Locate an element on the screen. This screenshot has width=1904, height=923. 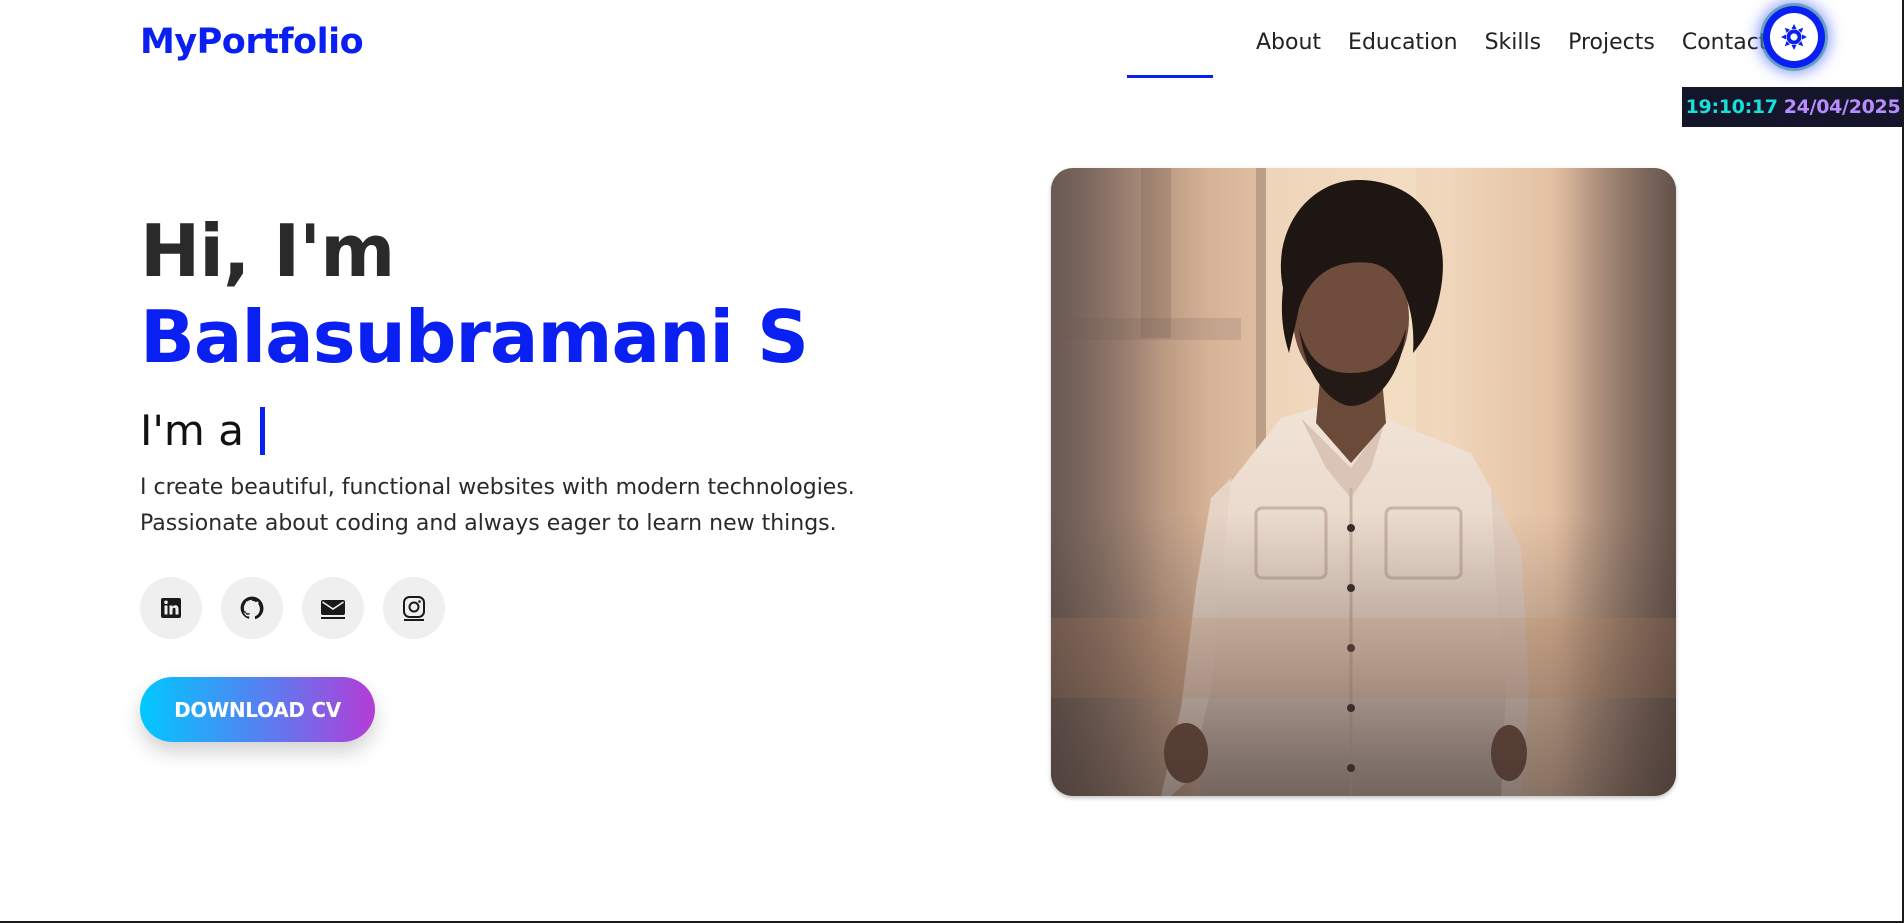
email-link is located at coordinates (333, 608).